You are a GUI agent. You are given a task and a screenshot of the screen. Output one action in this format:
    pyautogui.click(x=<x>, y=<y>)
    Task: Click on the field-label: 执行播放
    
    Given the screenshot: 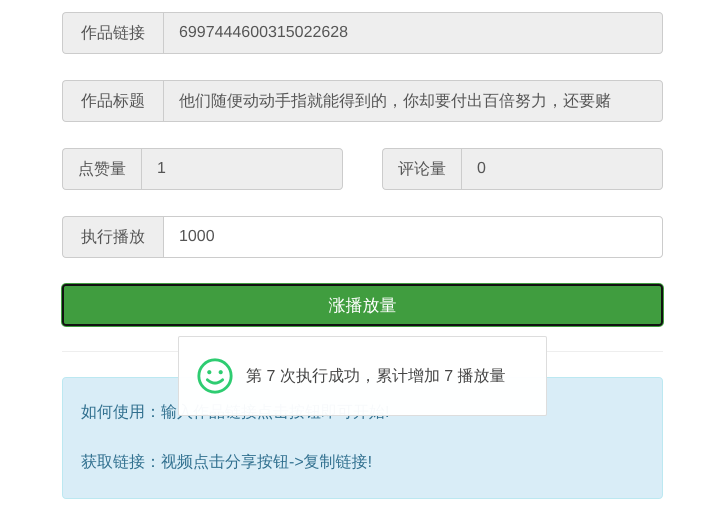 What is the action you would take?
    pyautogui.click(x=112, y=237)
    